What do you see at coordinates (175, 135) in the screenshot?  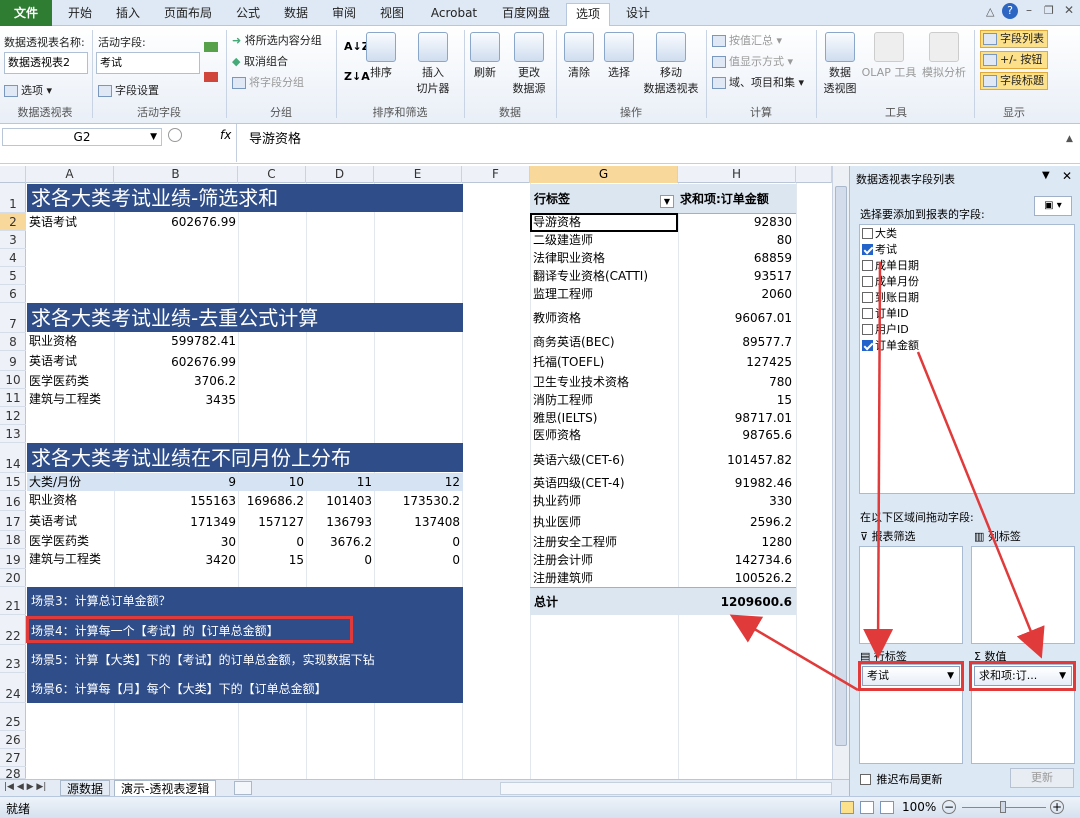 I see `formula-cancel-icon` at bounding box center [175, 135].